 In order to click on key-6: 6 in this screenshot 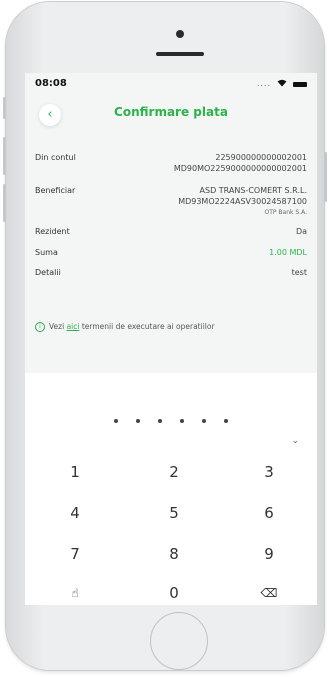, I will do `click(269, 513)`.